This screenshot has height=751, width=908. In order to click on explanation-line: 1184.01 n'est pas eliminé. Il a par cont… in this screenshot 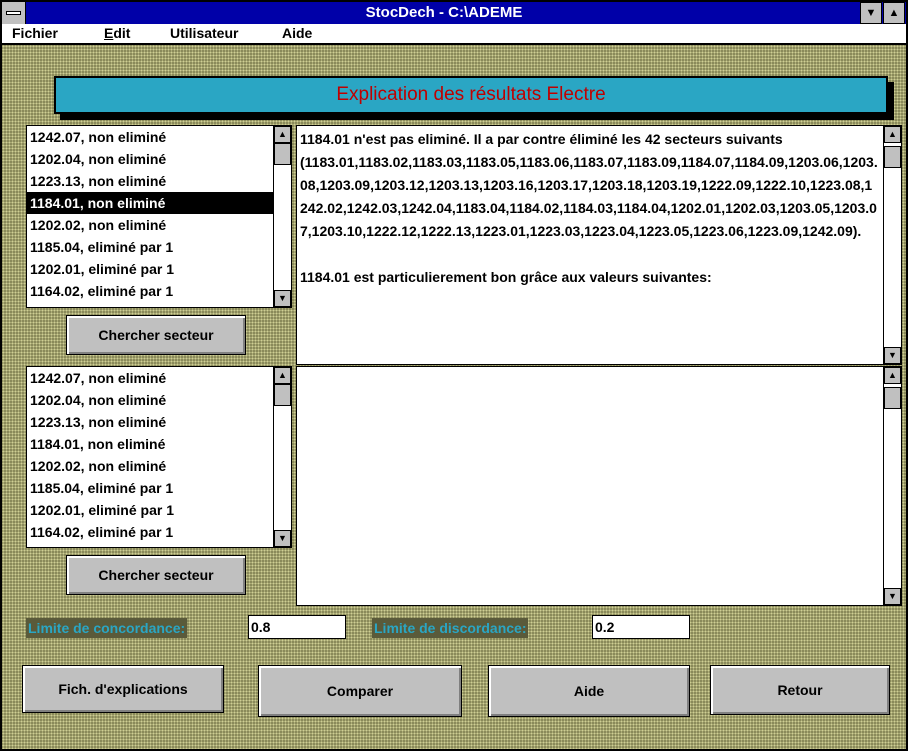, I will do `click(541, 139)`.